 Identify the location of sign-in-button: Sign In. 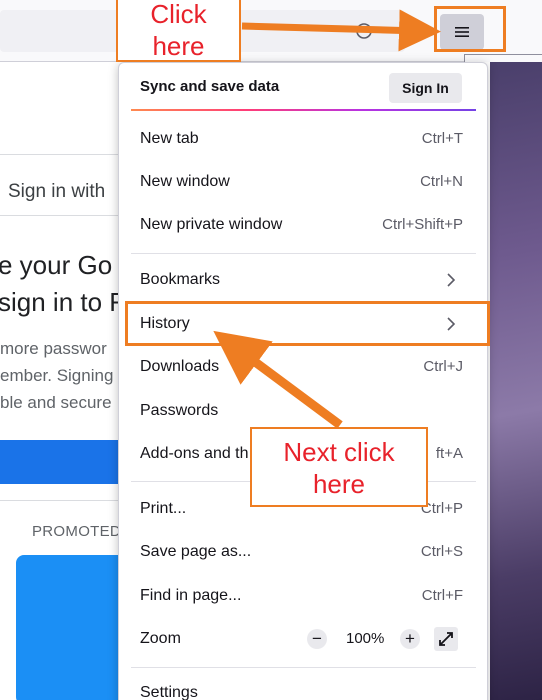
(425, 88).